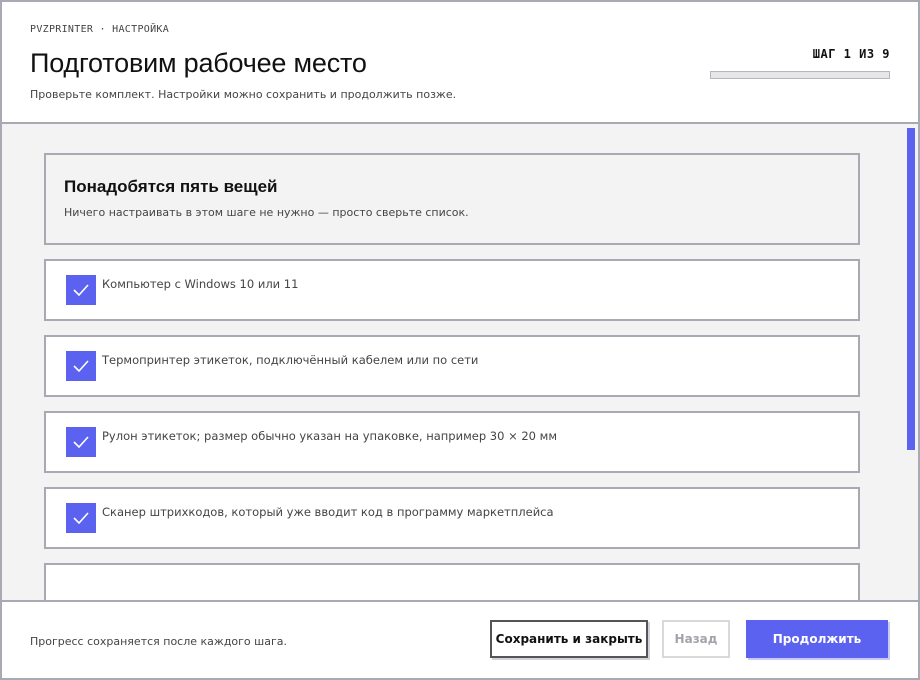  I want to click on scrollbar, so click(911, 362).